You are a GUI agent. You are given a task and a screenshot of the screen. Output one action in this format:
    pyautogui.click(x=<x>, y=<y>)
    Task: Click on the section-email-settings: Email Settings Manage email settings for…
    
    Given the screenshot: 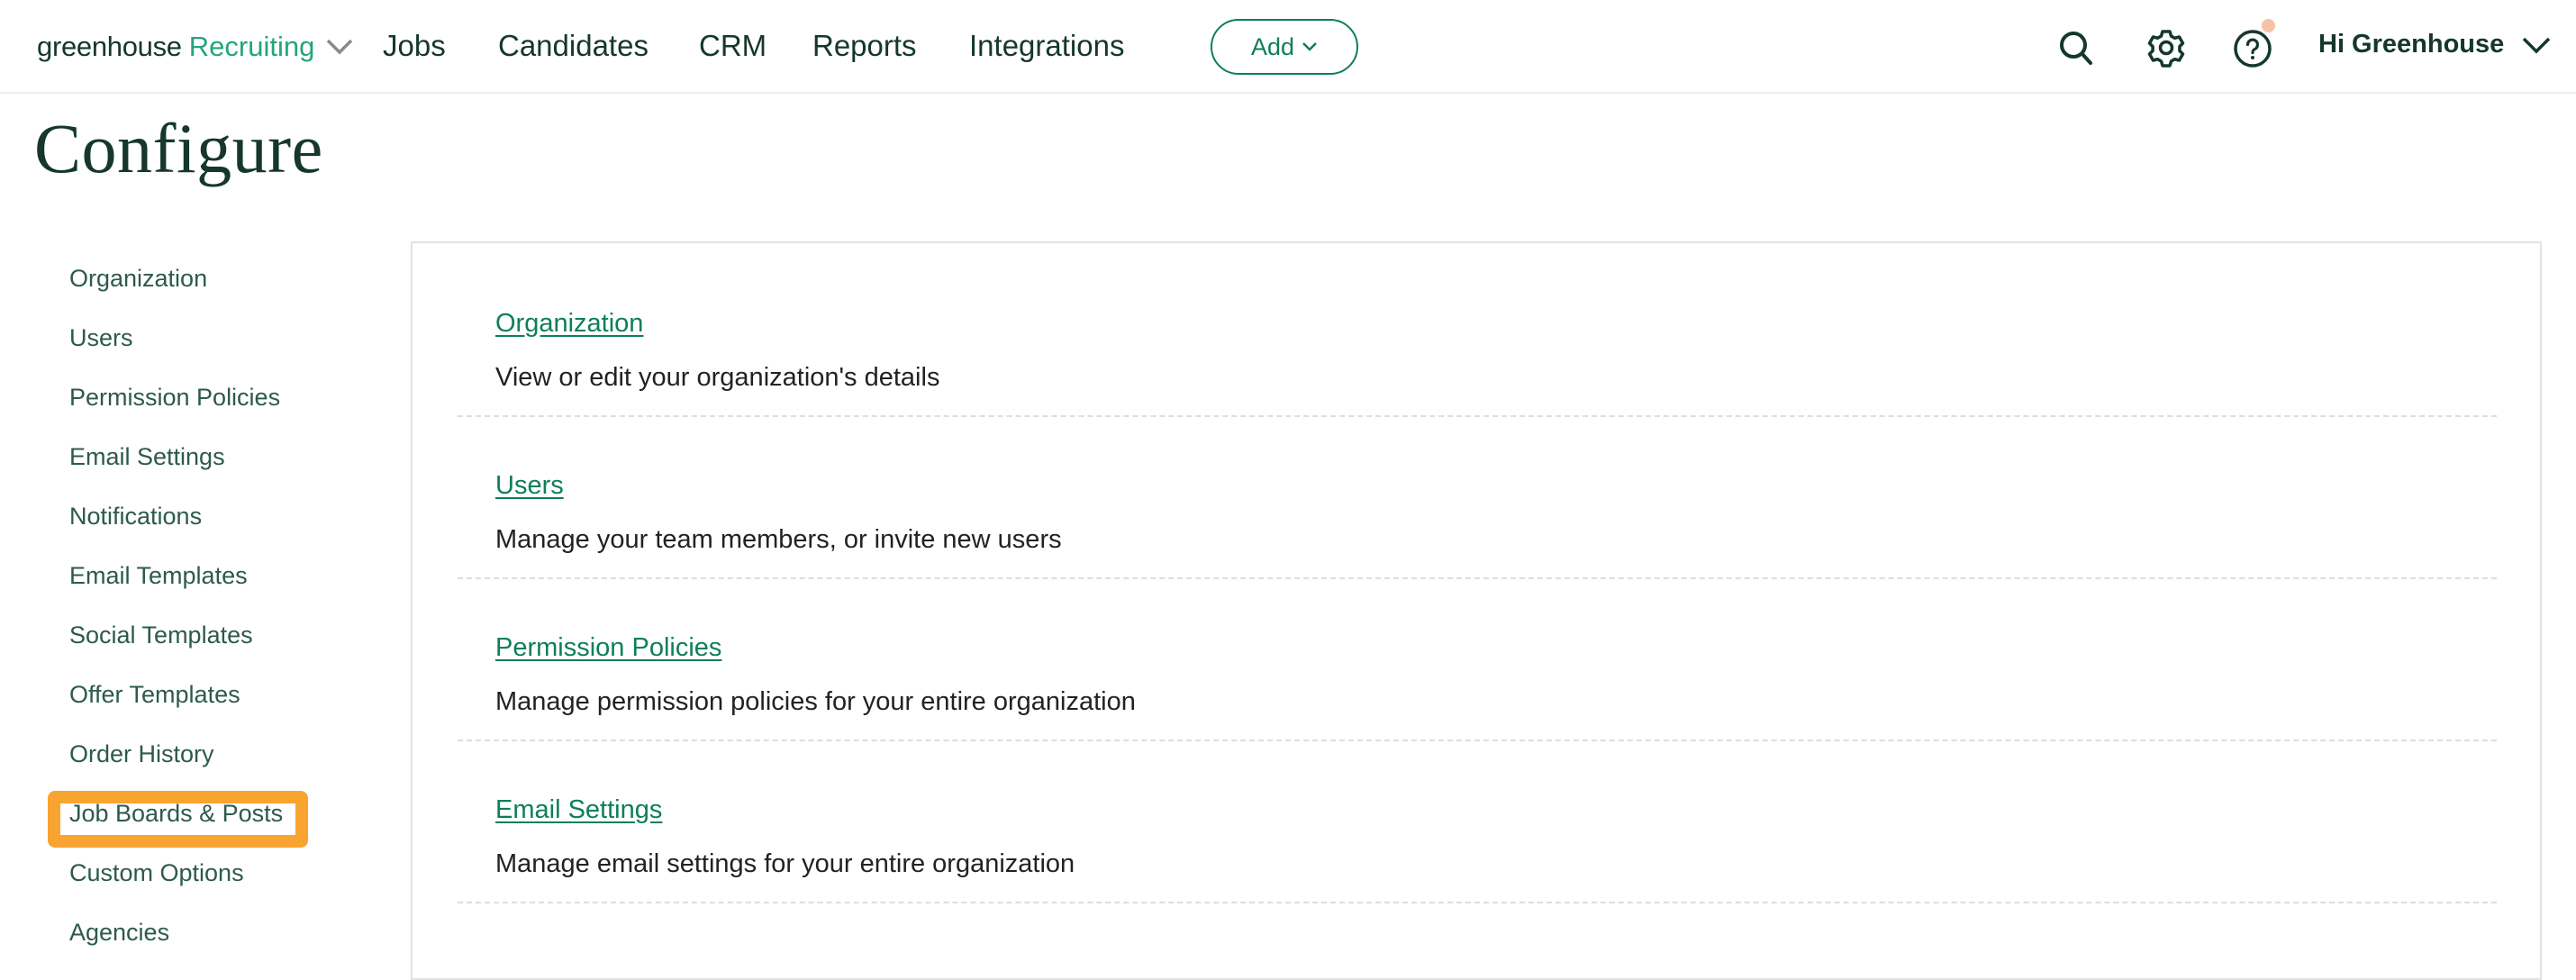 What is the action you would take?
    pyautogui.click(x=1477, y=816)
    